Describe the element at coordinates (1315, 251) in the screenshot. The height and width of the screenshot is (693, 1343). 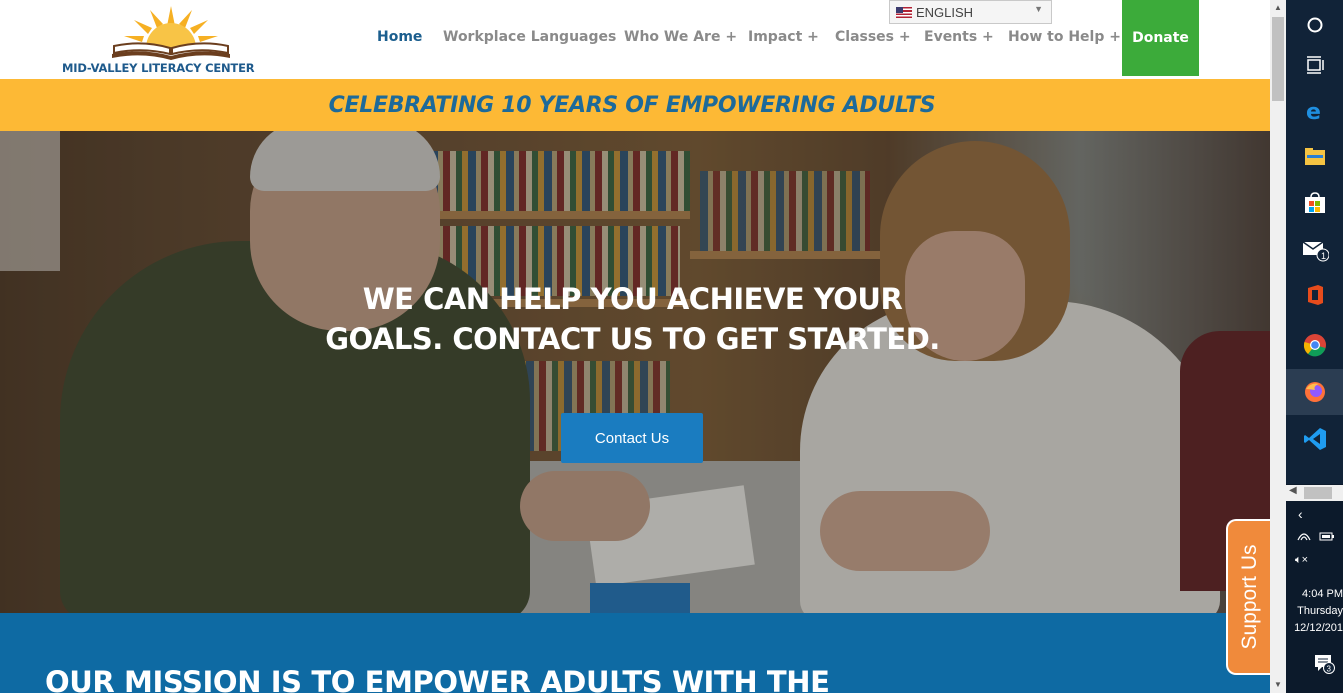
I see `mail-icon: 1` at that location.